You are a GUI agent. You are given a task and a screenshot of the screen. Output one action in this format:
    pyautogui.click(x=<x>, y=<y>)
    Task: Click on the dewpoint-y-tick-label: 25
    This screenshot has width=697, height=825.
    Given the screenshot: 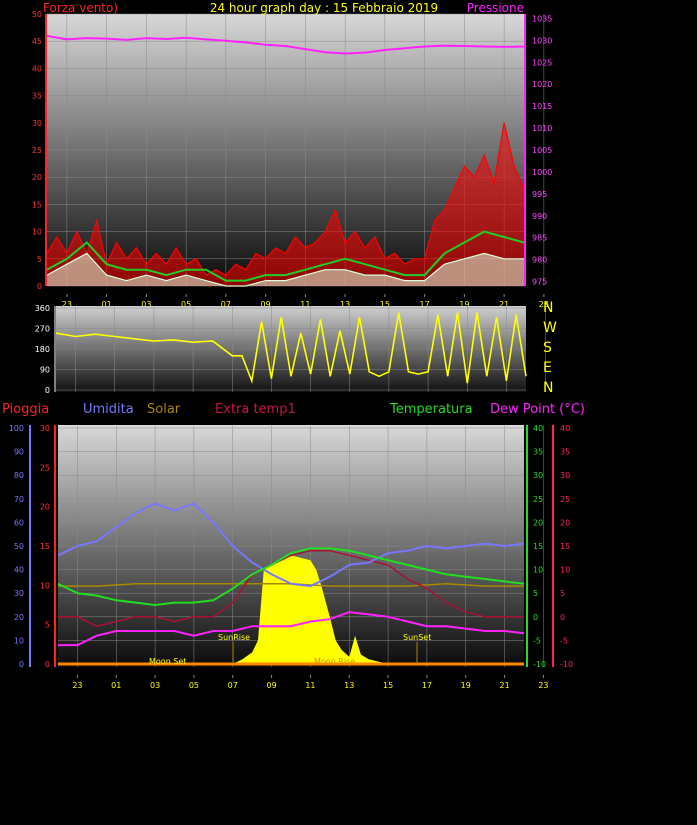 What is the action you would take?
    pyautogui.click(x=565, y=499)
    